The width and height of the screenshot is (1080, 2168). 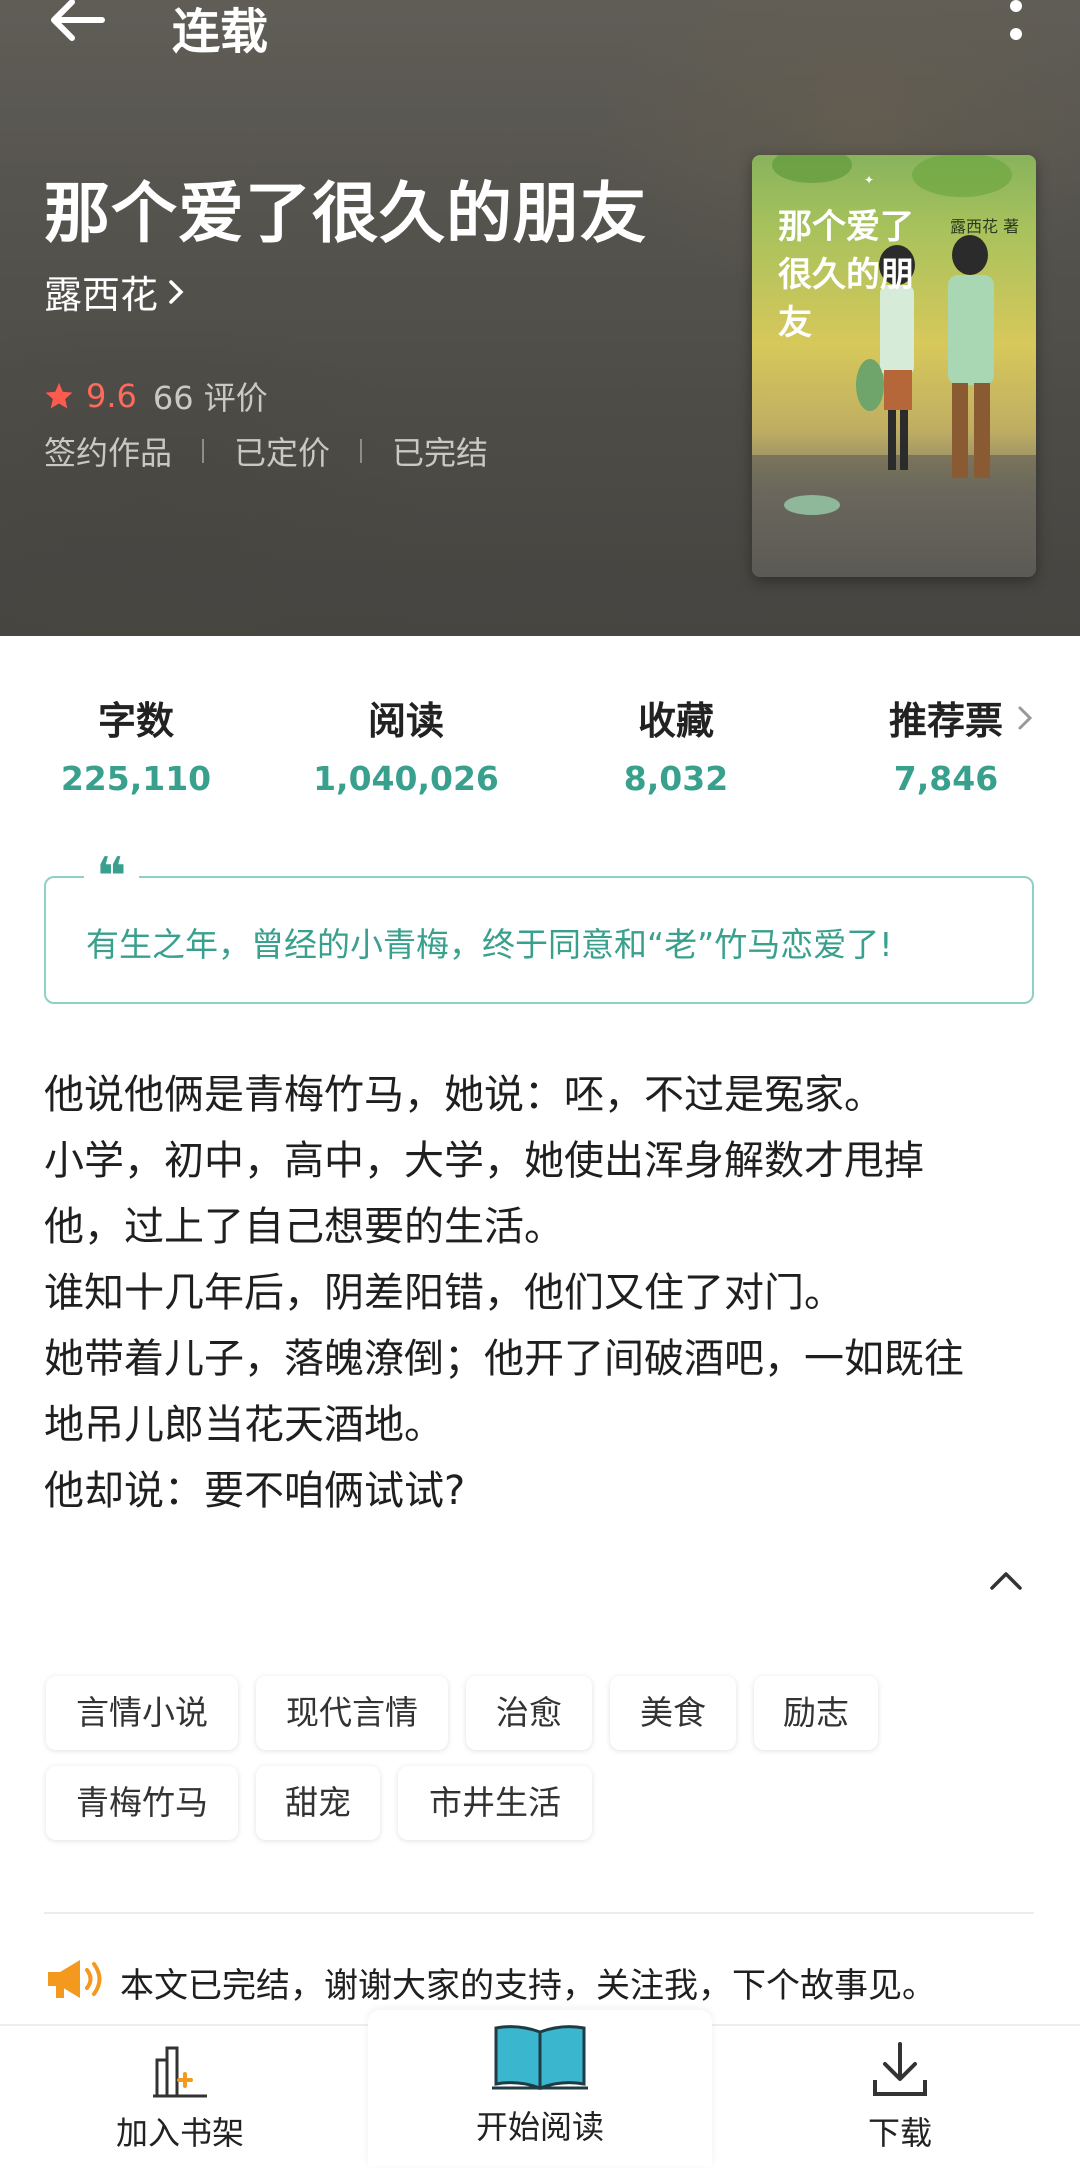 I want to click on section-divider, so click(x=539, y=1913).